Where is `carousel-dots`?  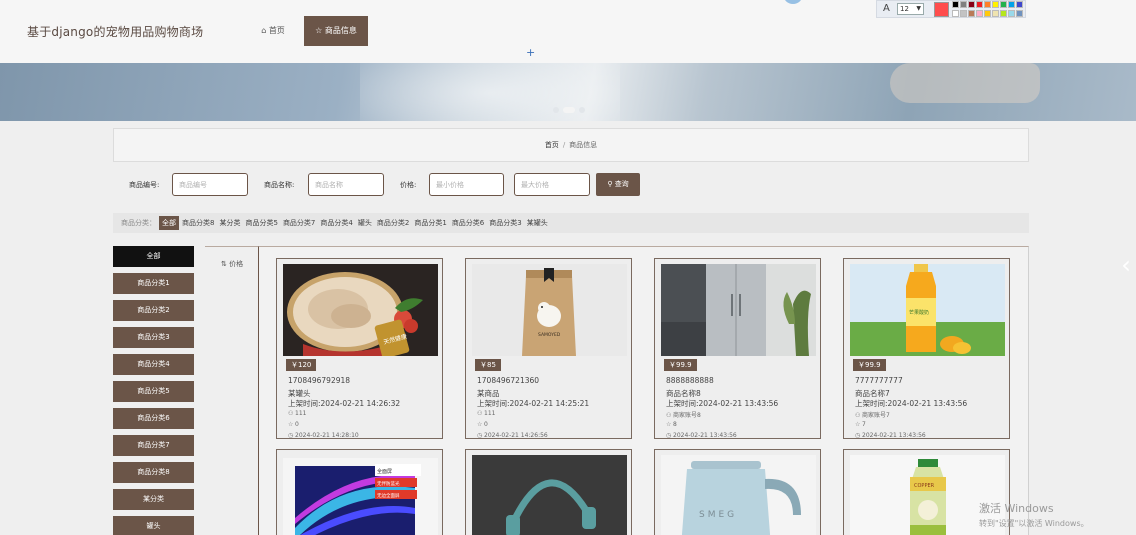
carousel-dots is located at coordinates (569, 110).